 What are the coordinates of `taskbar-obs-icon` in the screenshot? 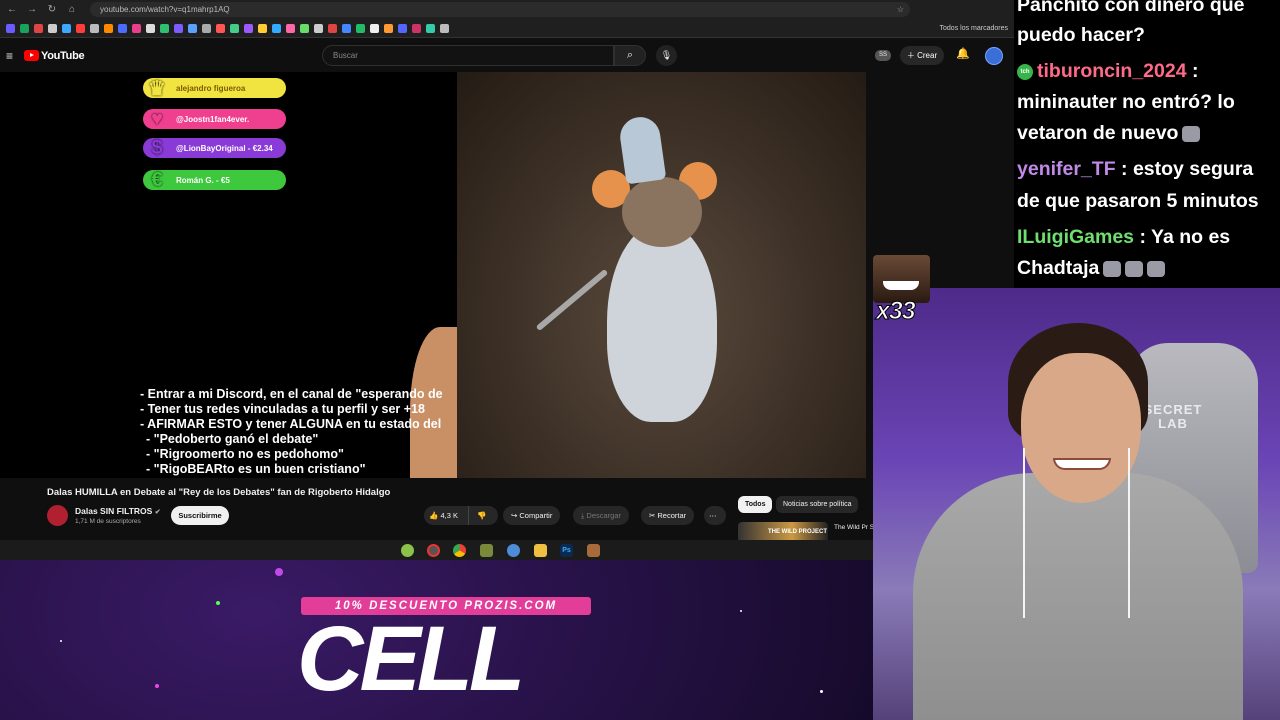 It's located at (433, 550).